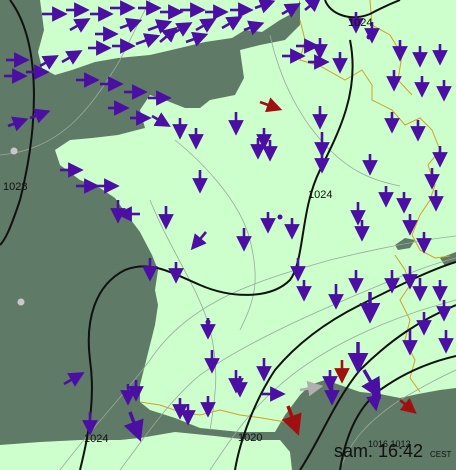 This screenshot has width=456, height=470. I want to click on isobar-label-north-east: 1024, so click(360, 23).